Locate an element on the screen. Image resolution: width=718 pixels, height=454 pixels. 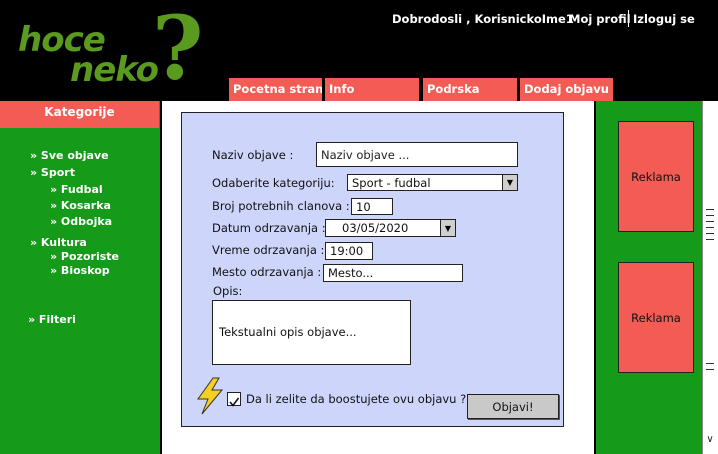
category-all-posts: » Sve objave is located at coordinates (69, 155).